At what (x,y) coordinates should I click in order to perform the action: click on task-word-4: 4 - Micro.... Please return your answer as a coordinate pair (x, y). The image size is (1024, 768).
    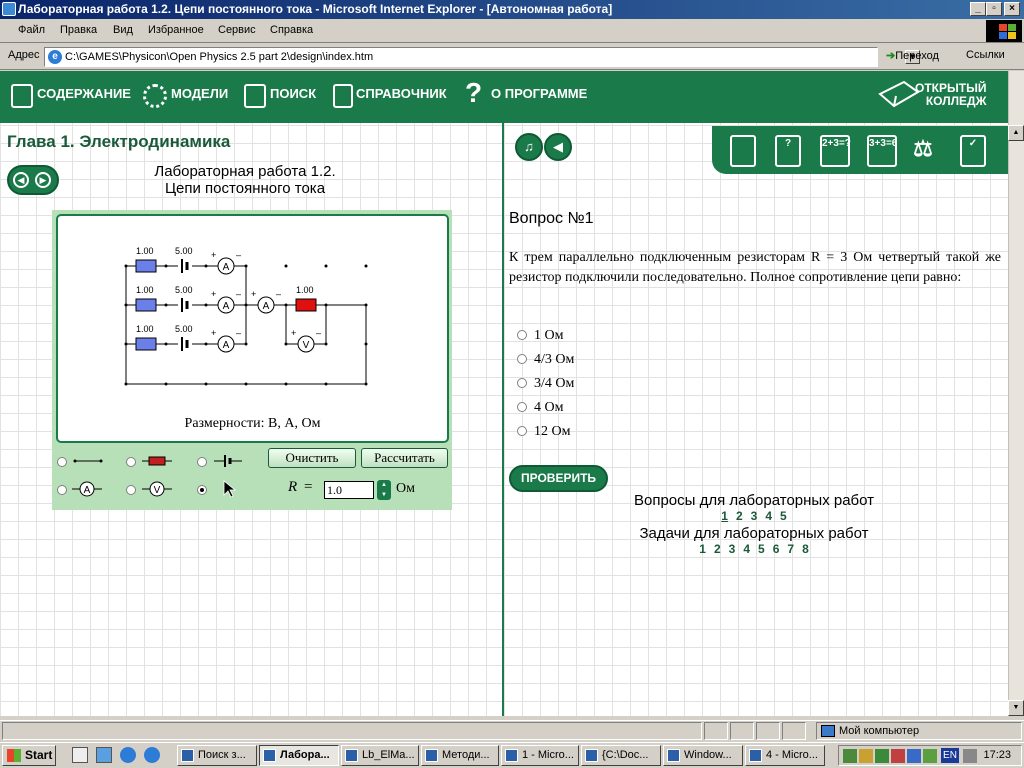
    Looking at the image, I should click on (785, 755).